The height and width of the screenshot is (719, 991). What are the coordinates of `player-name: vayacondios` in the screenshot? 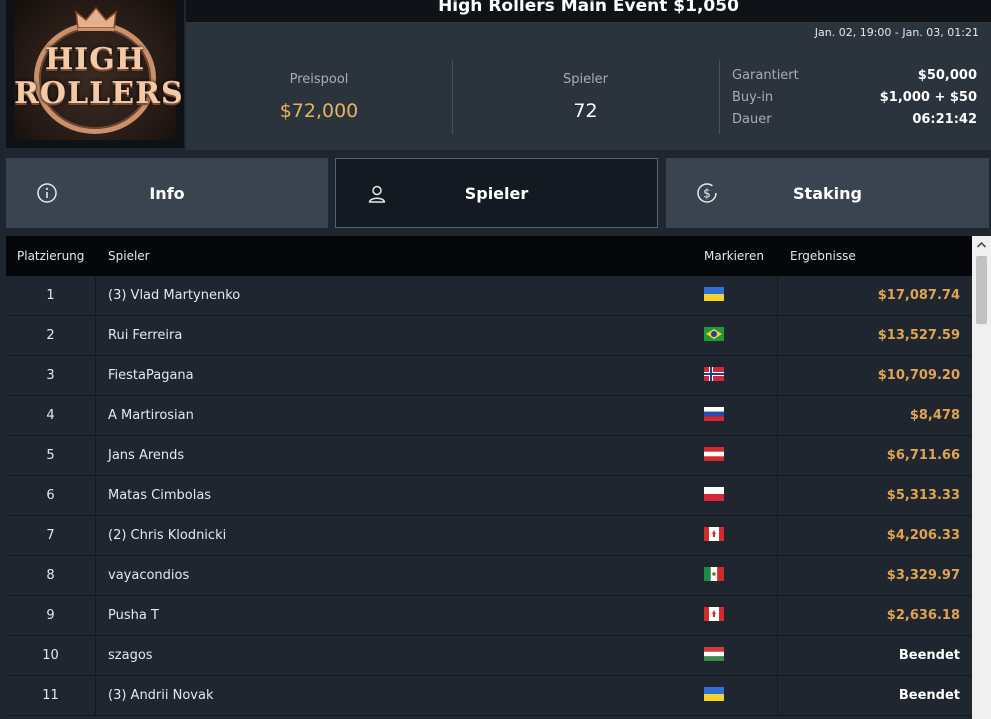 It's located at (148, 575).